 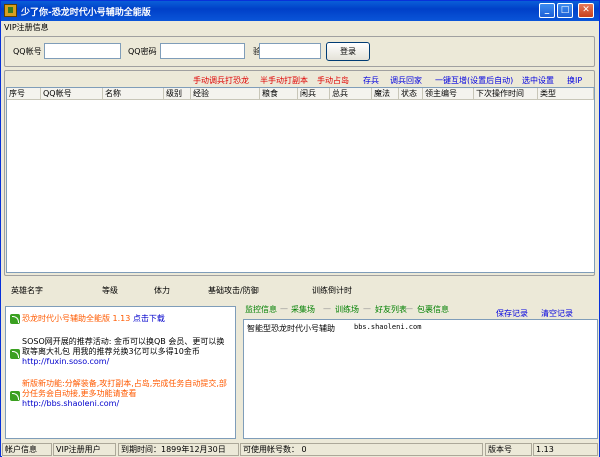 What do you see at coordinates (26, 27) in the screenshot?
I see `menu-vip-info: VIP注册信息` at bounding box center [26, 27].